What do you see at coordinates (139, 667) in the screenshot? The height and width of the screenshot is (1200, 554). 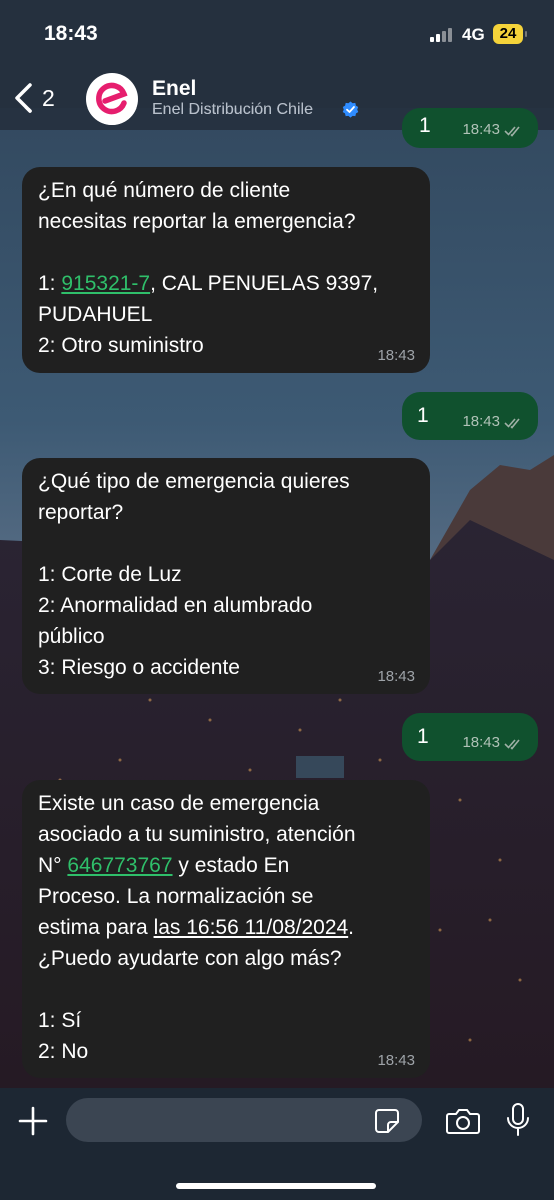 I see `message-line: 3: Riesgo o accidente` at bounding box center [139, 667].